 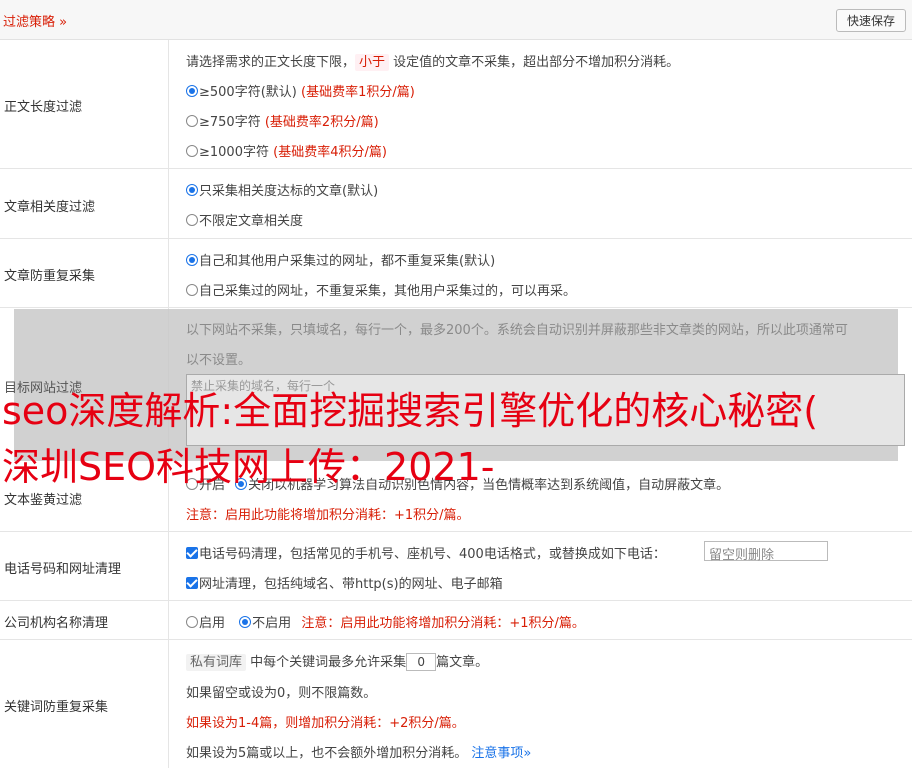 I want to click on org-note: 注意：启用此功能将增加积分消耗：+1积分/篇。, so click(x=443, y=623).